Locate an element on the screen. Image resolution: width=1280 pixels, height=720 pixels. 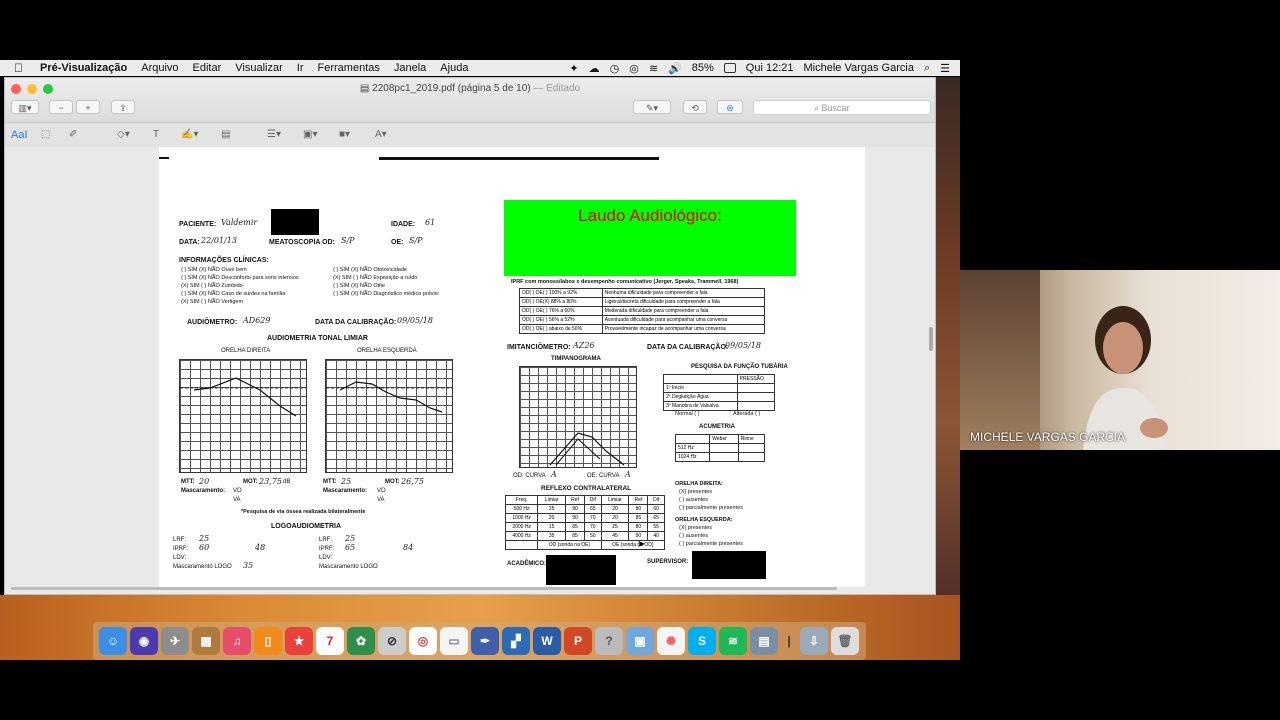
powerpoint-icon: P is located at coordinates (578, 641).